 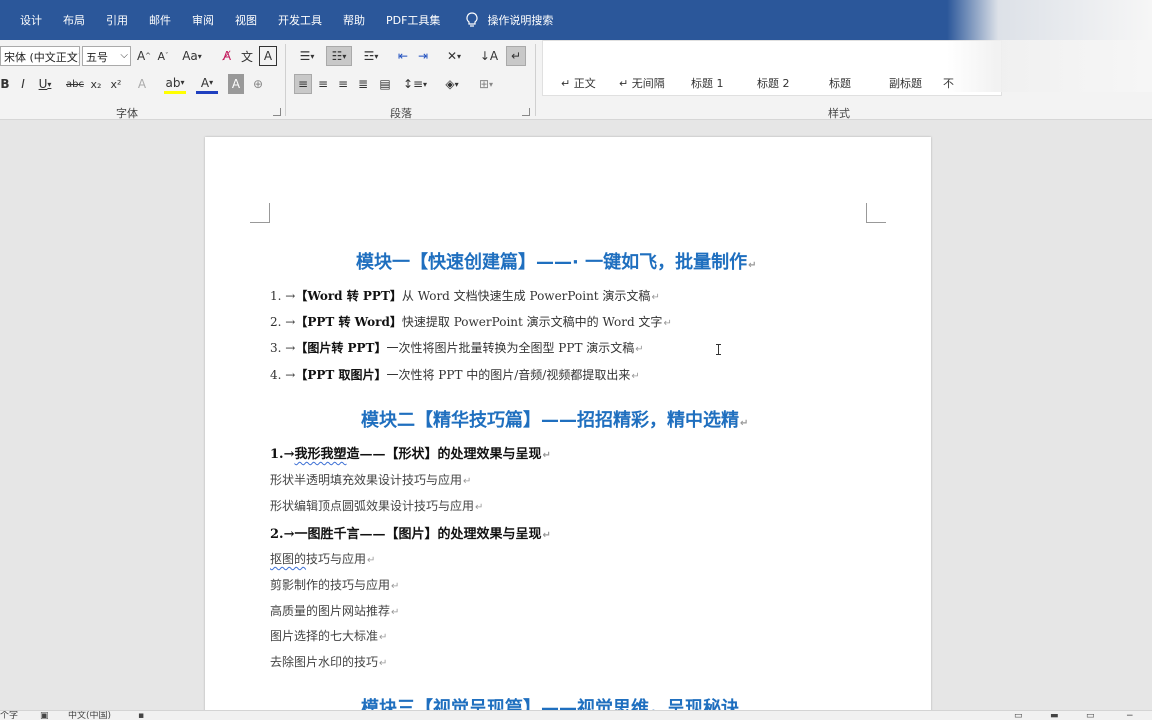 I want to click on menu-references: 引用, so click(x=117, y=20).